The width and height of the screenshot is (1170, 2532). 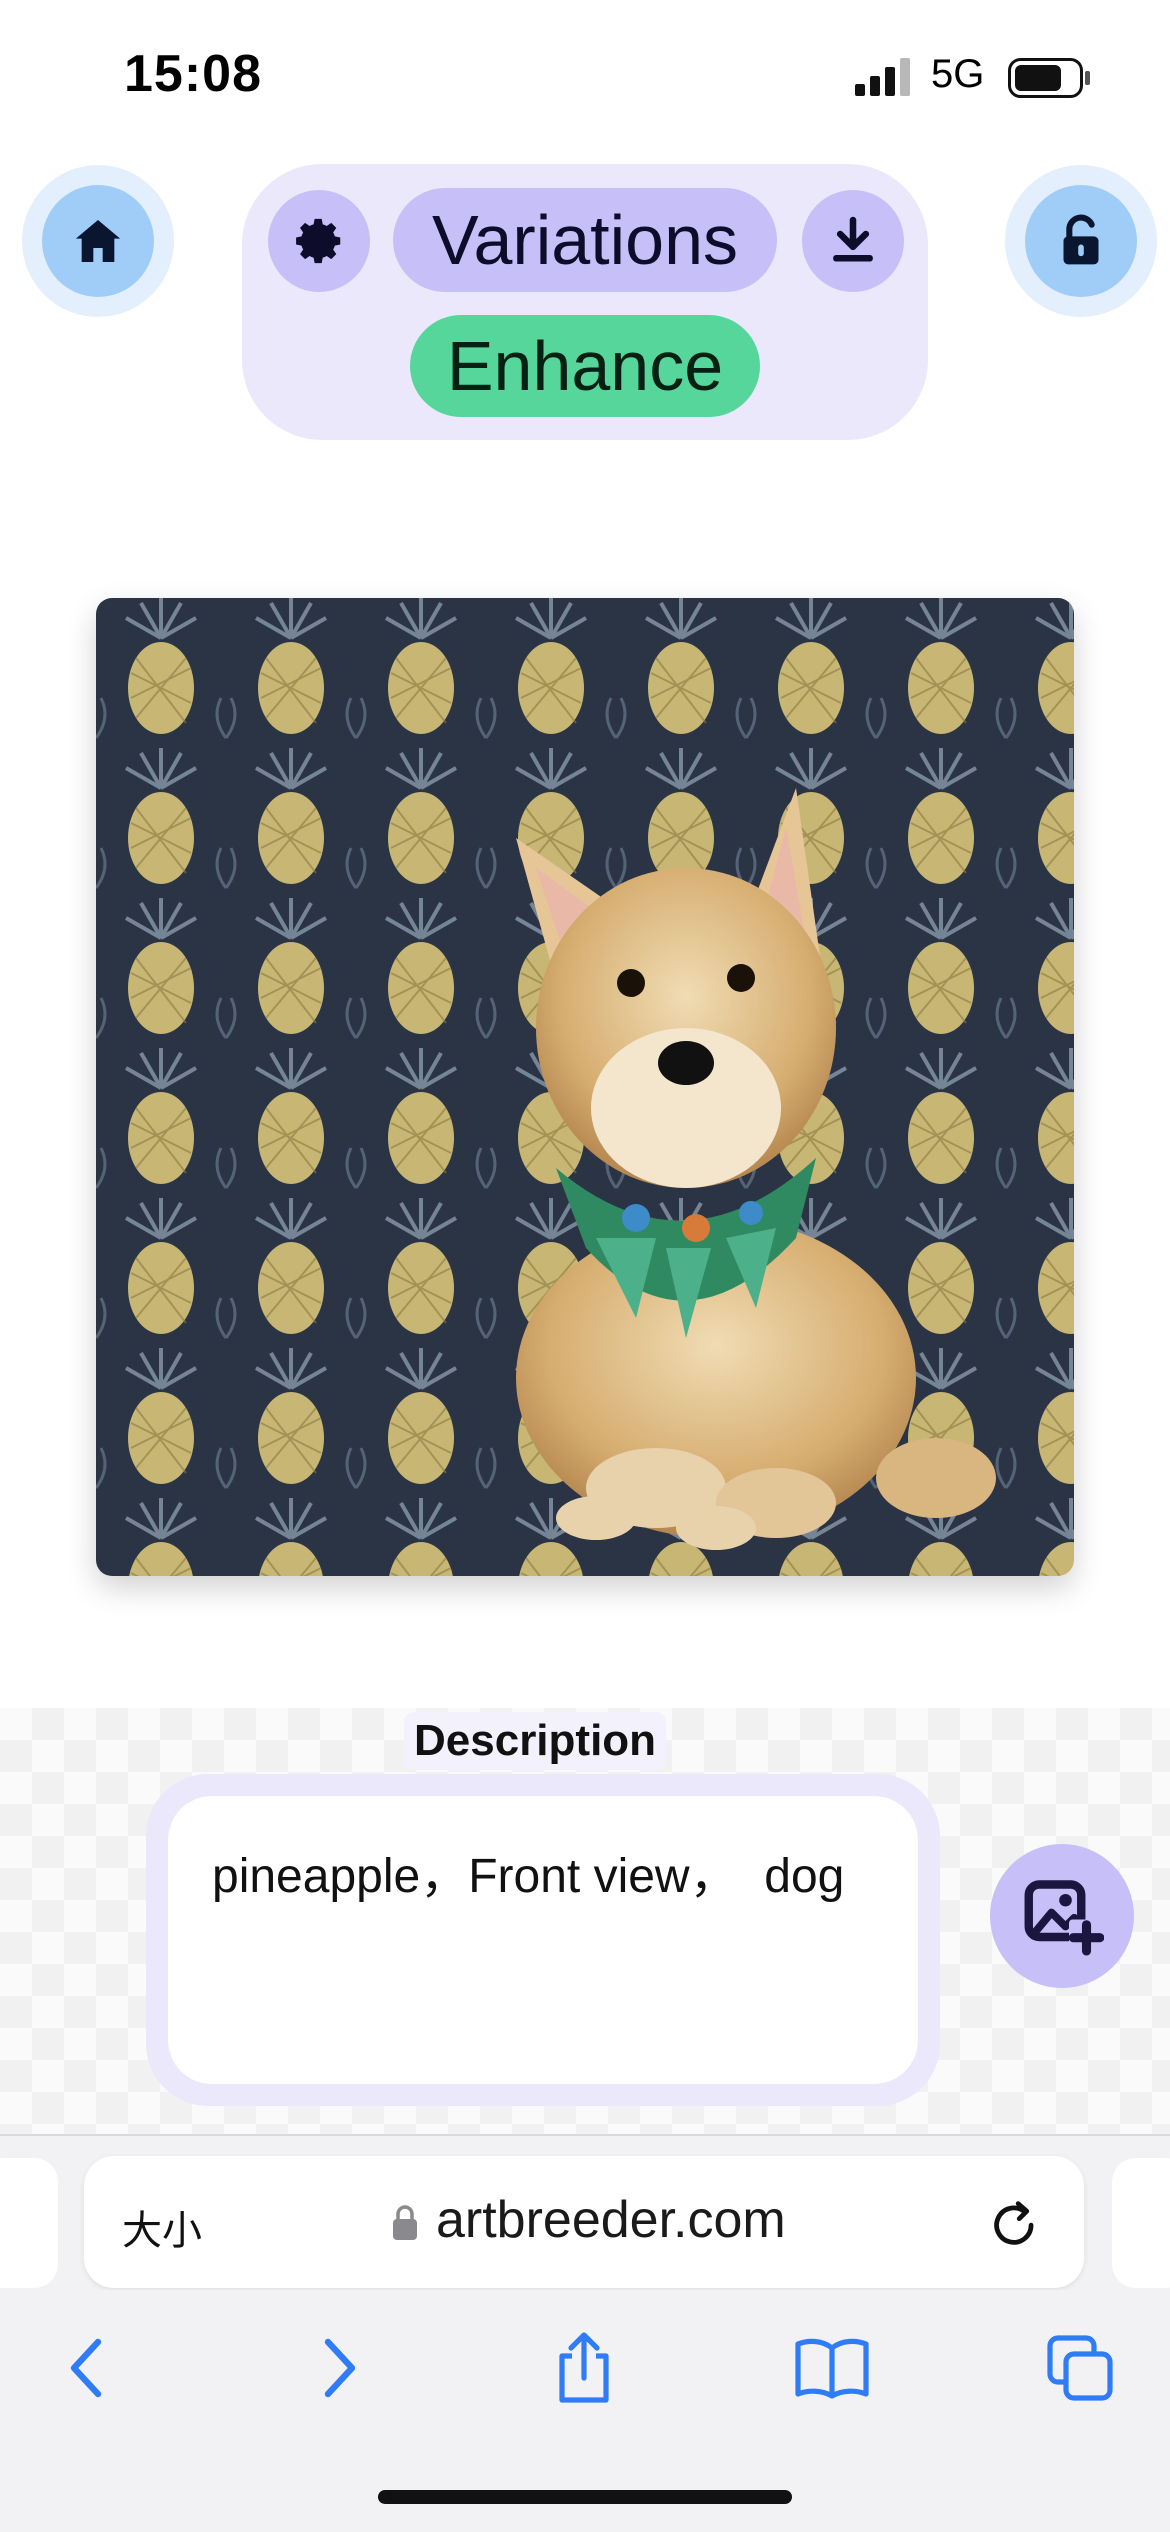 I want to click on tabs-icon, so click(x=1080, y=2368).